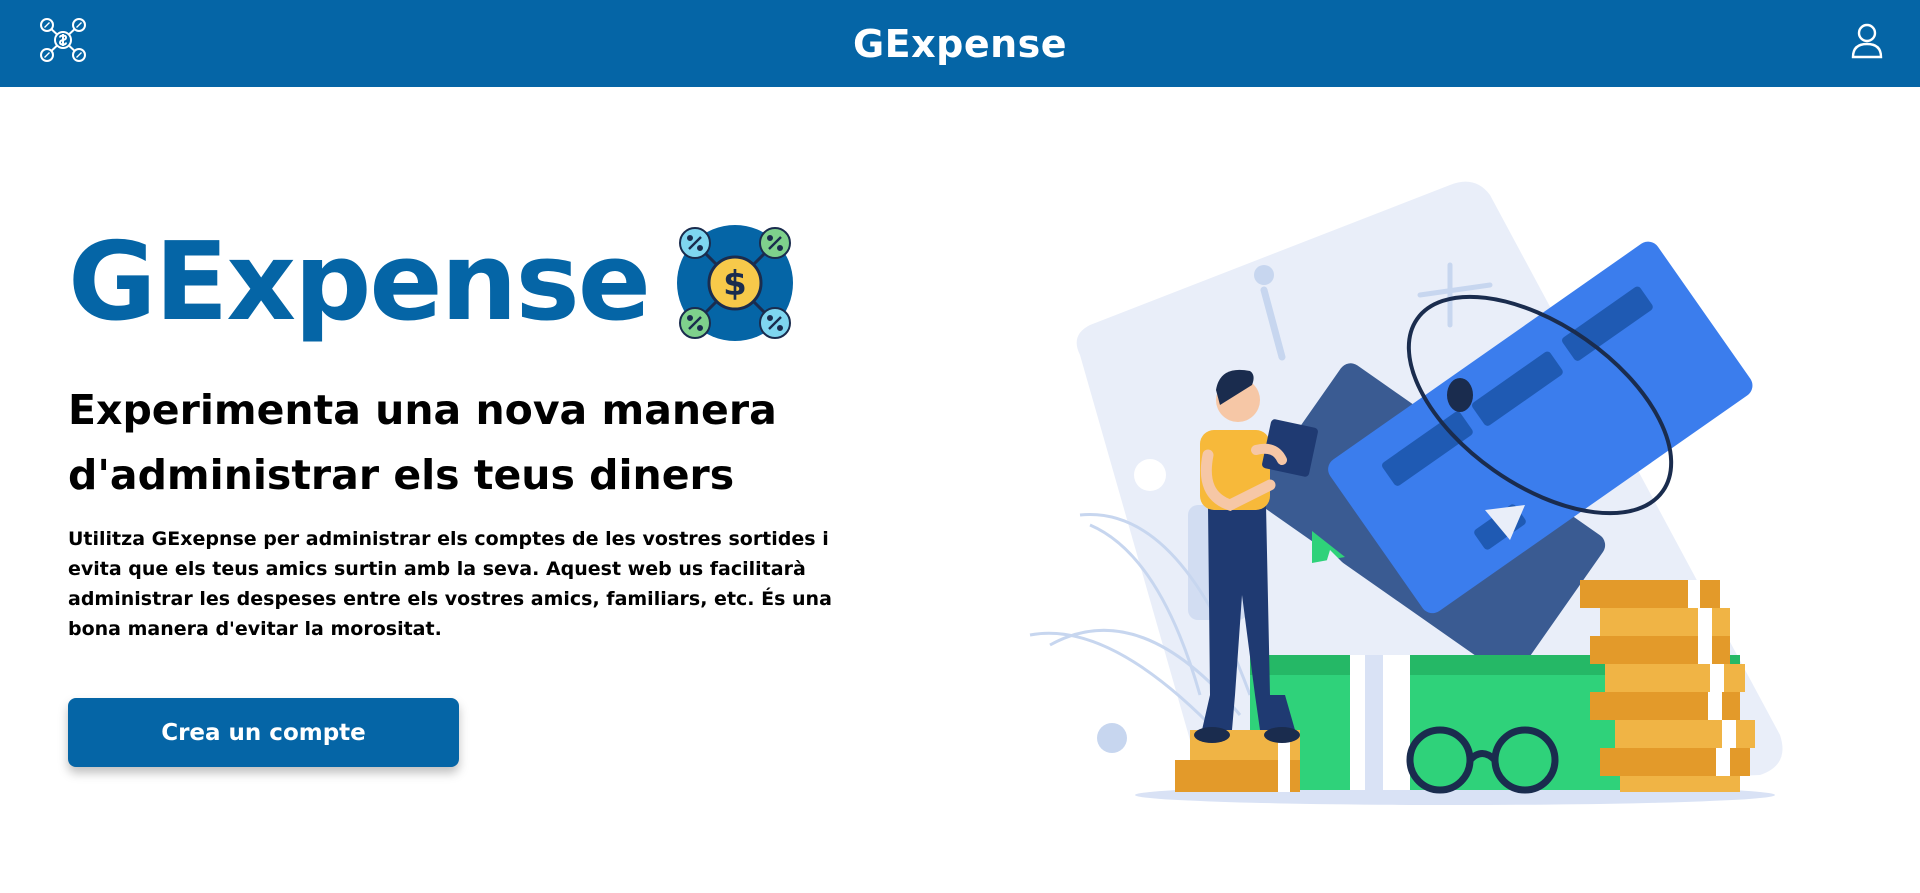 The height and width of the screenshot is (893, 1920). I want to click on dollar-network-logo-icon: $, so click(735, 283).